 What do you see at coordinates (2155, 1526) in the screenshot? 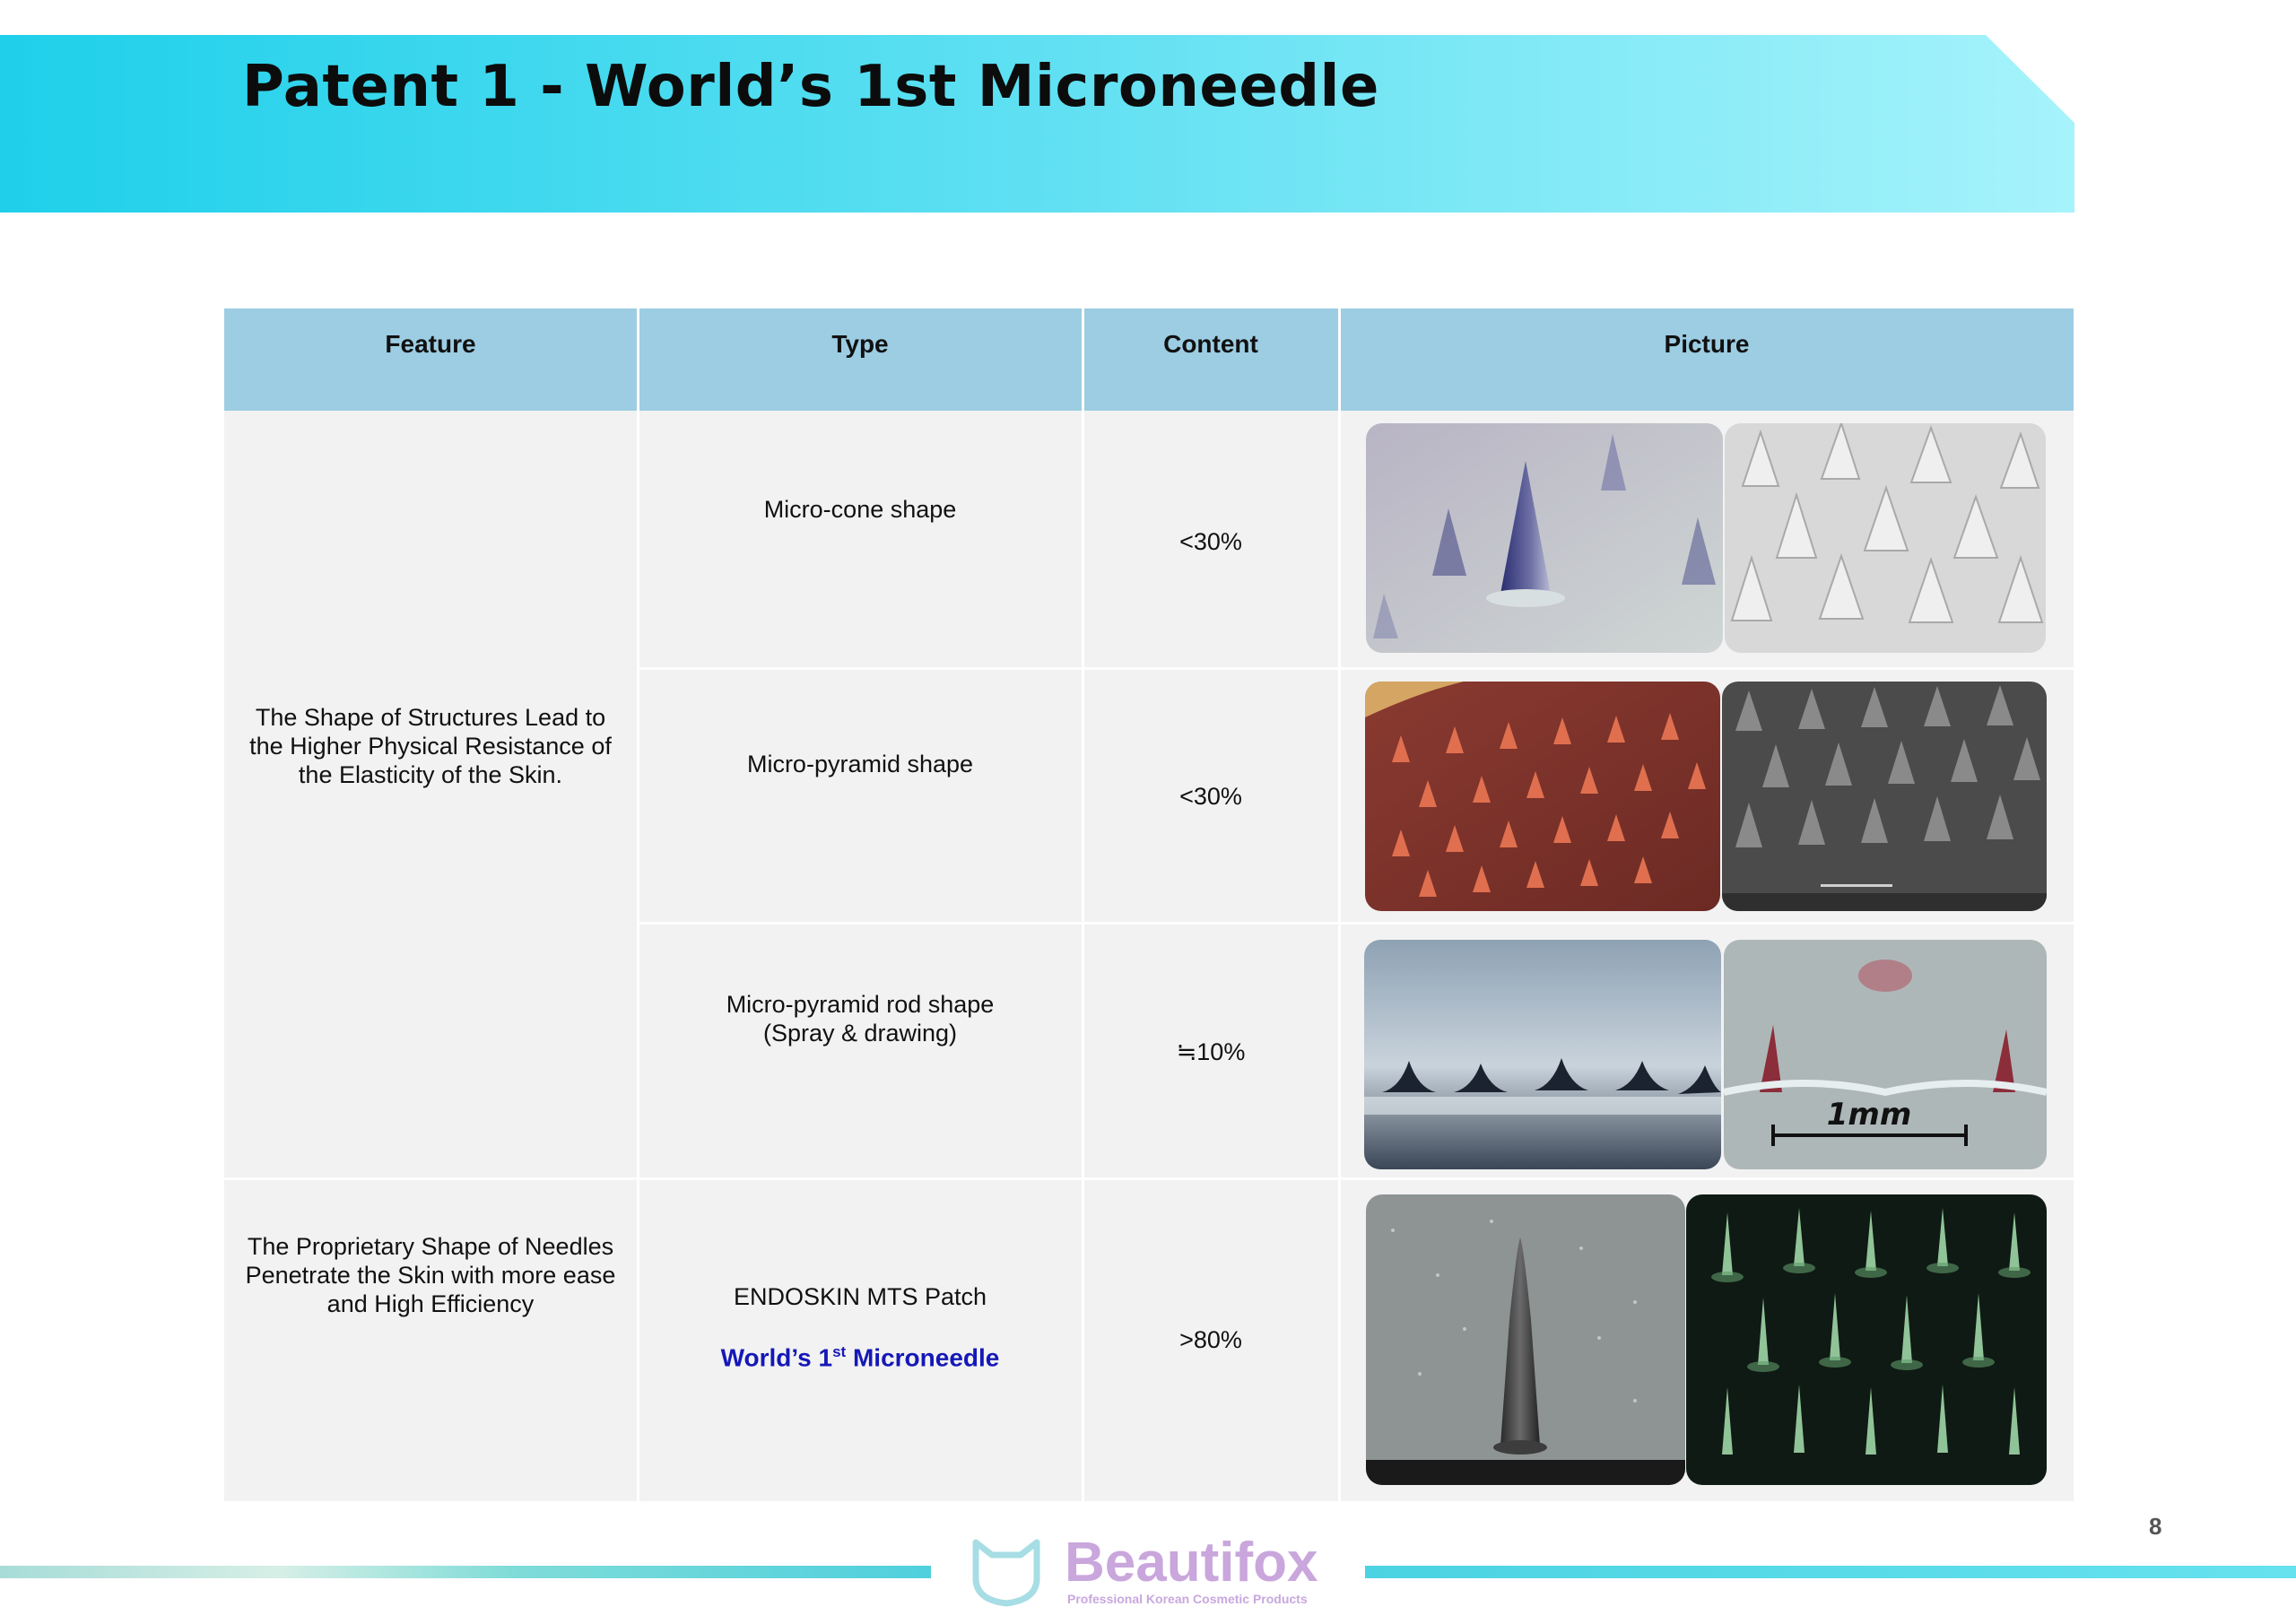
I see `page-number: 8` at bounding box center [2155, 1526].